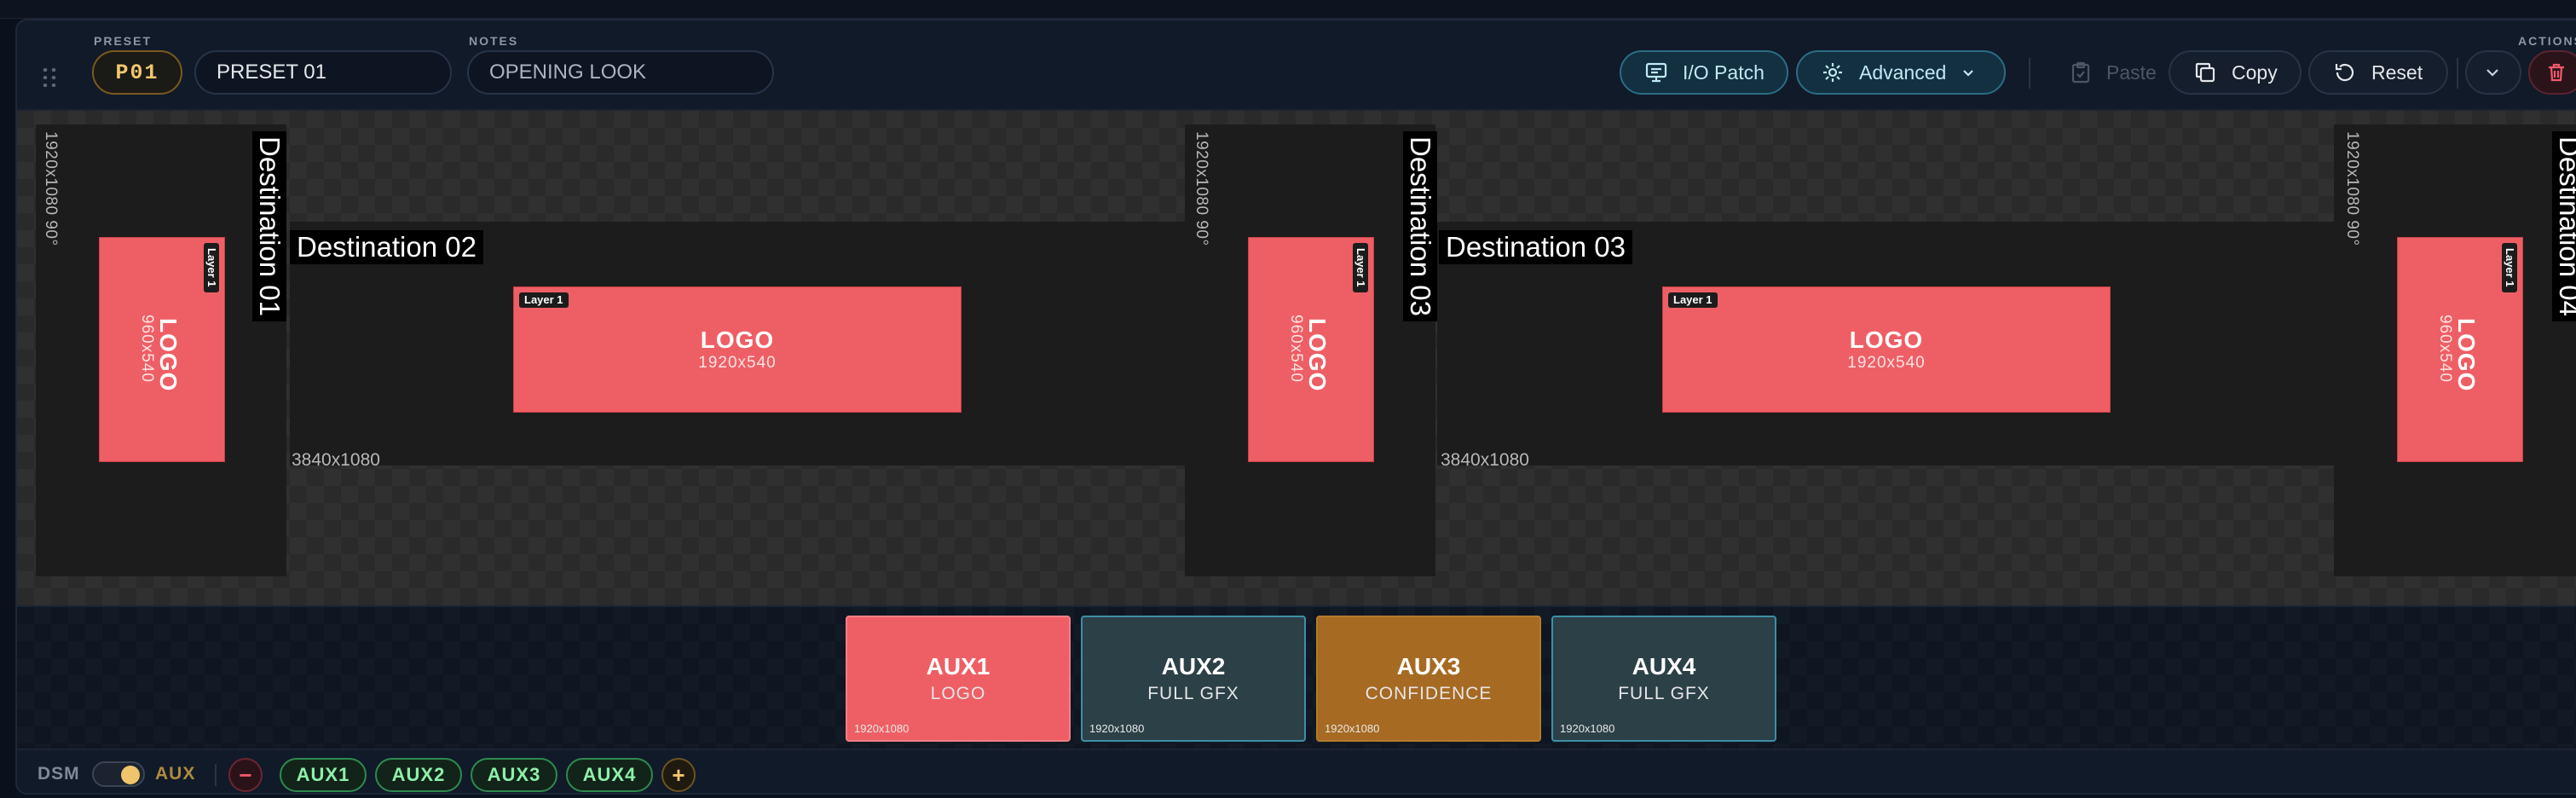  I want to click on aux-chip: AUX1, so click(323, 775).